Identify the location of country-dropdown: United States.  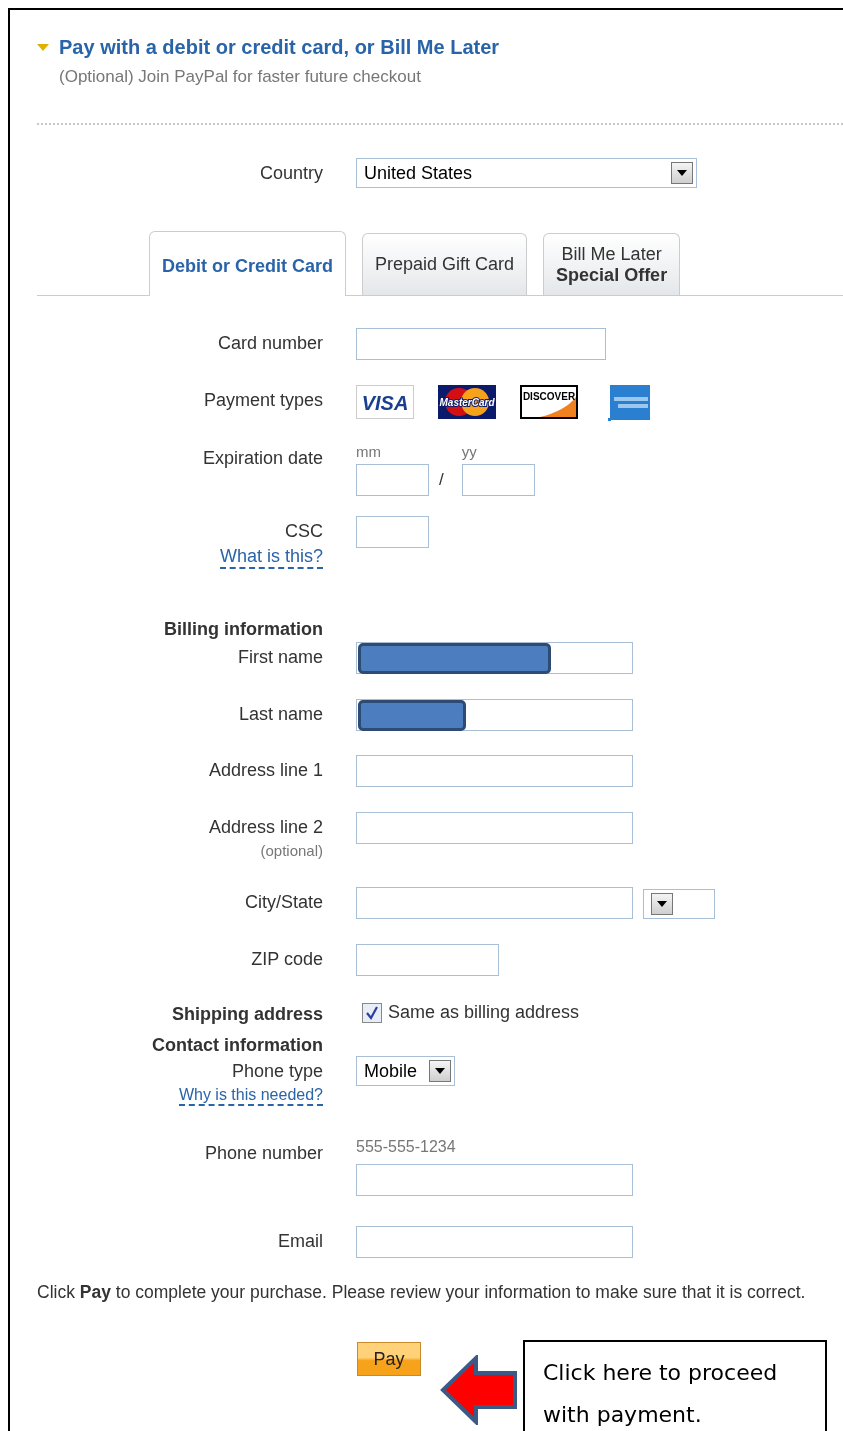
(526, 173).